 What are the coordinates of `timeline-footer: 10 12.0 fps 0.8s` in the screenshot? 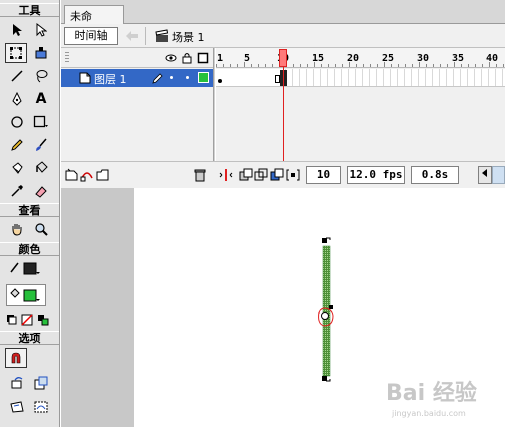 It's located at (283, 174).